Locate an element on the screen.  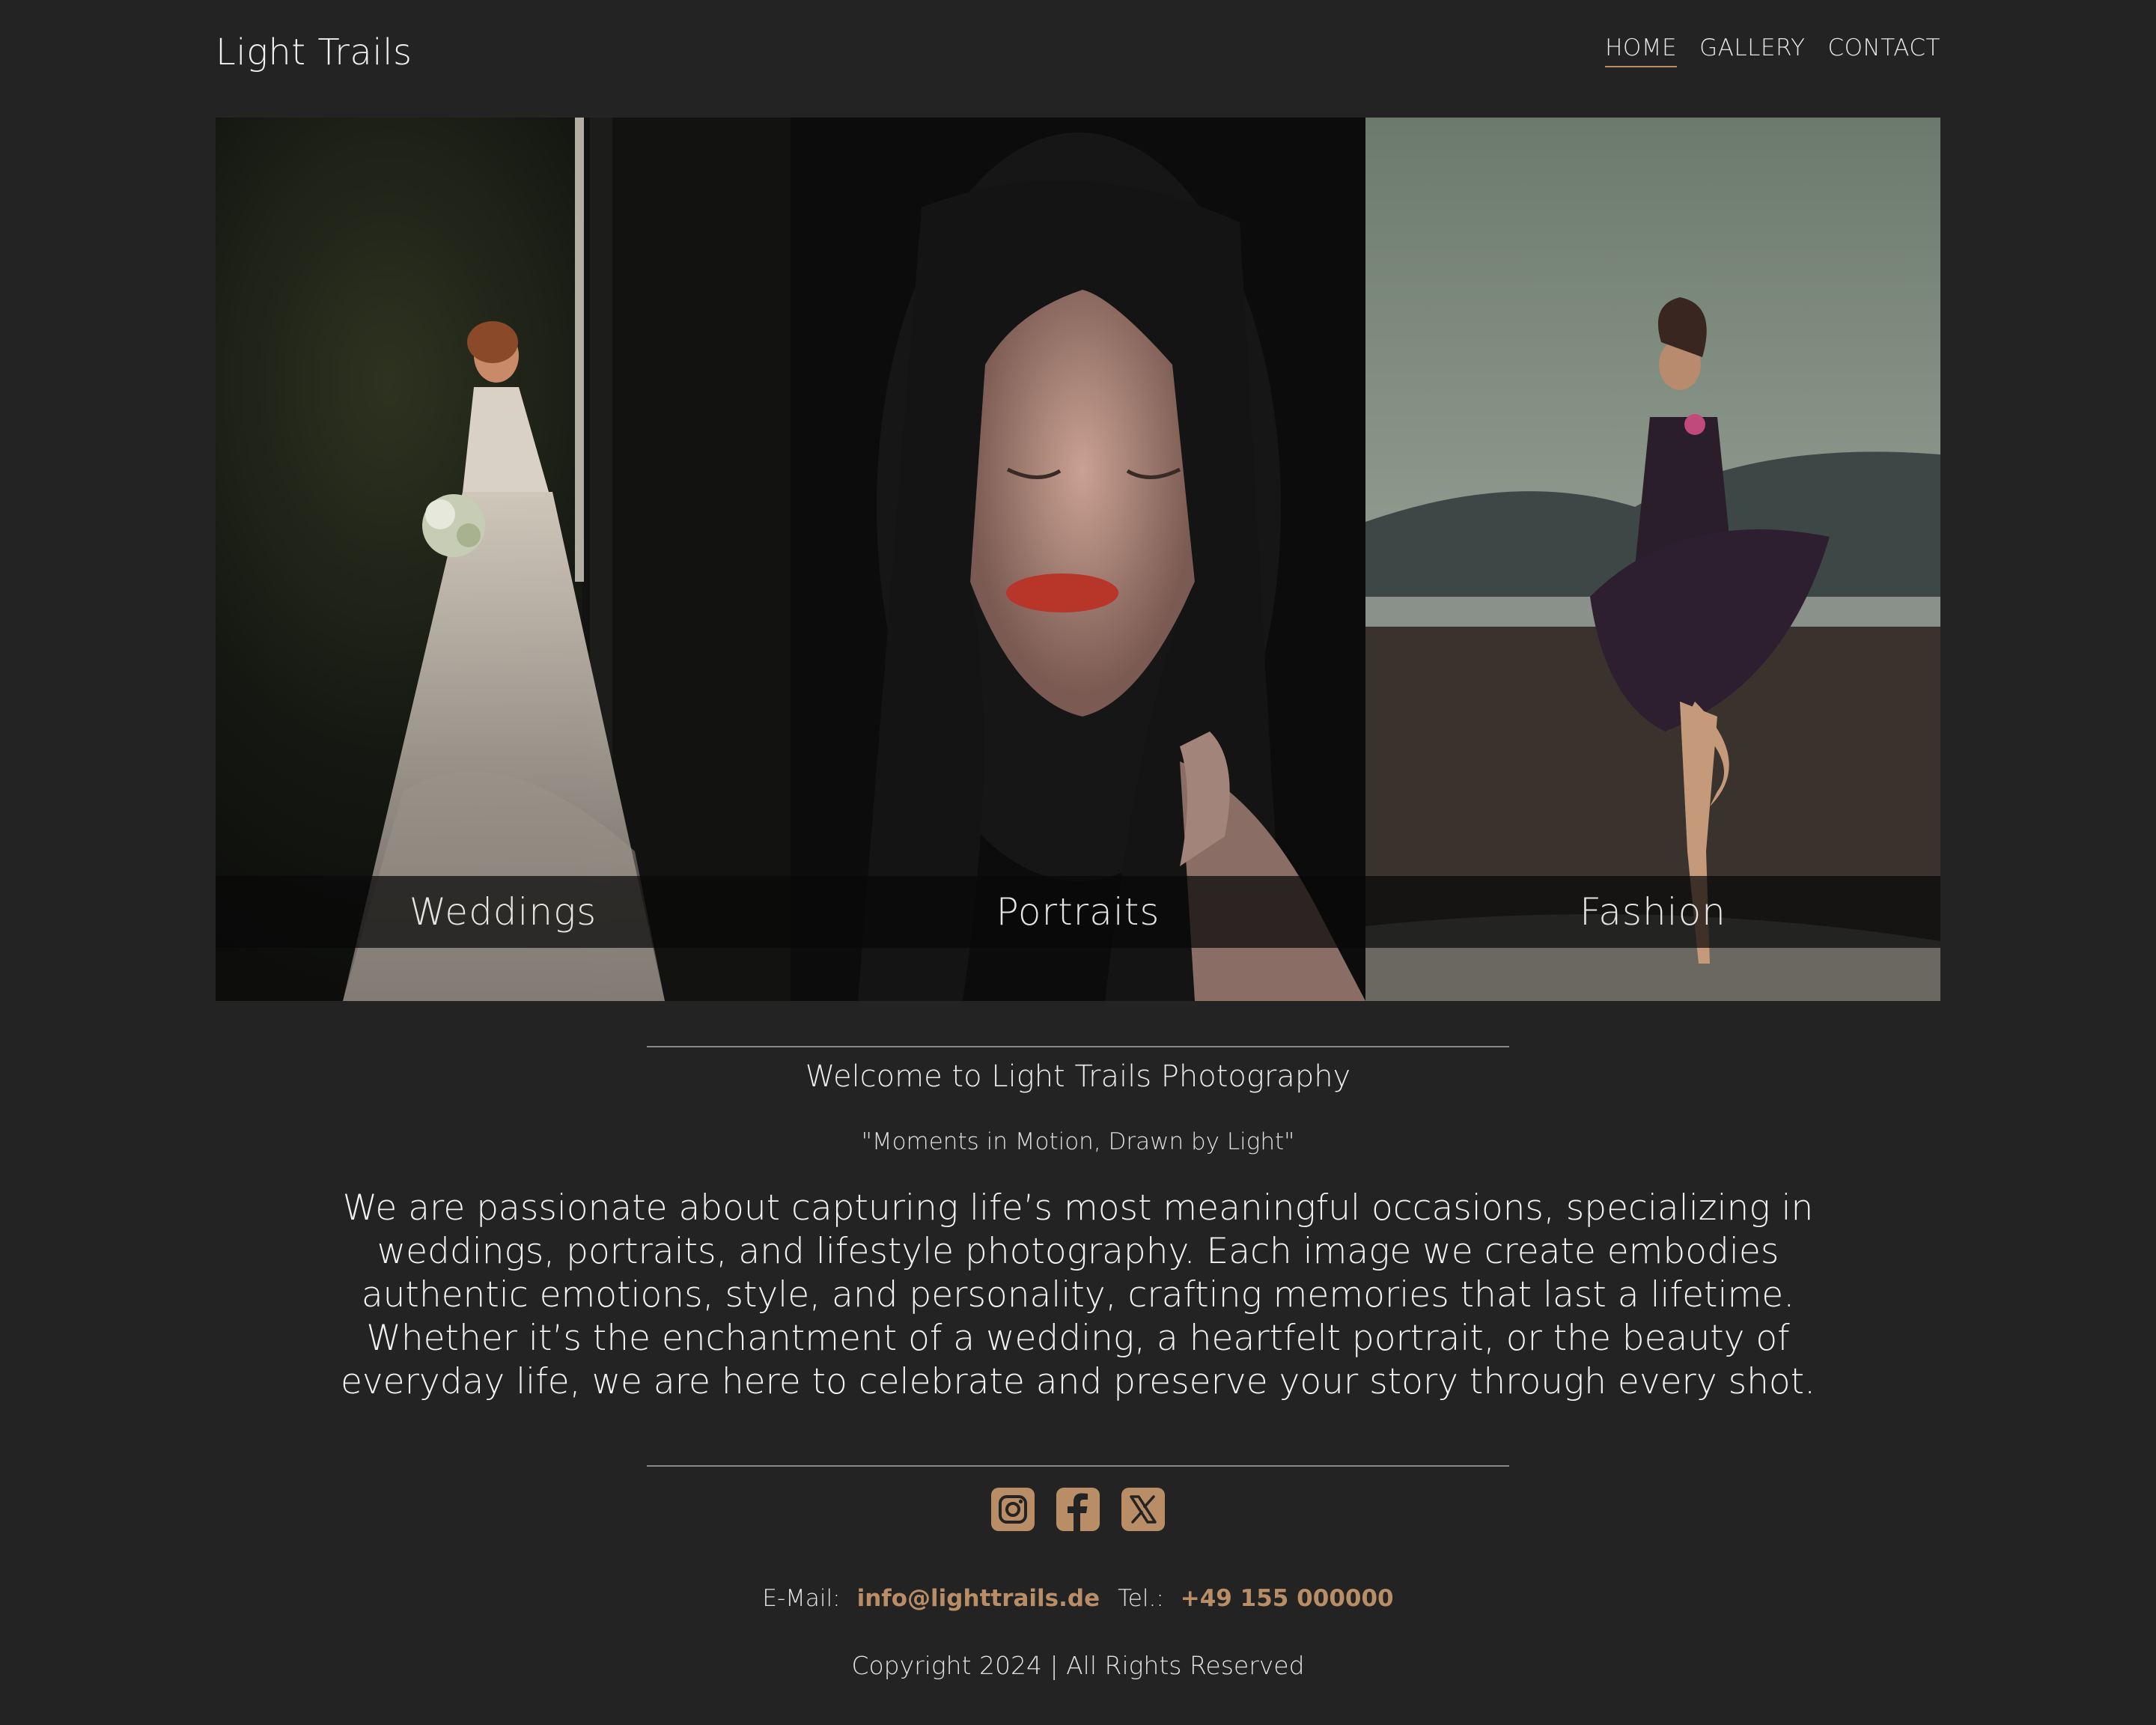
gallery-card-weddings: Weddings is located at coordinates (503, 559).